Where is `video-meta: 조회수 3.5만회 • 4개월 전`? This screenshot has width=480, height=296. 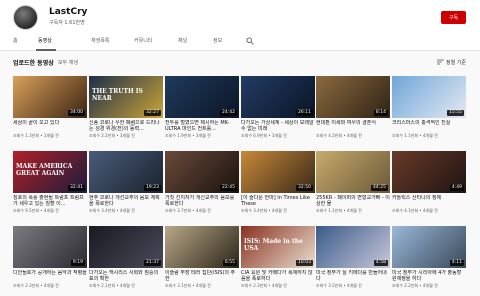 video-meta: 조회수 3.5만회 • 4개월 전 is located at coordinates (339, 285).